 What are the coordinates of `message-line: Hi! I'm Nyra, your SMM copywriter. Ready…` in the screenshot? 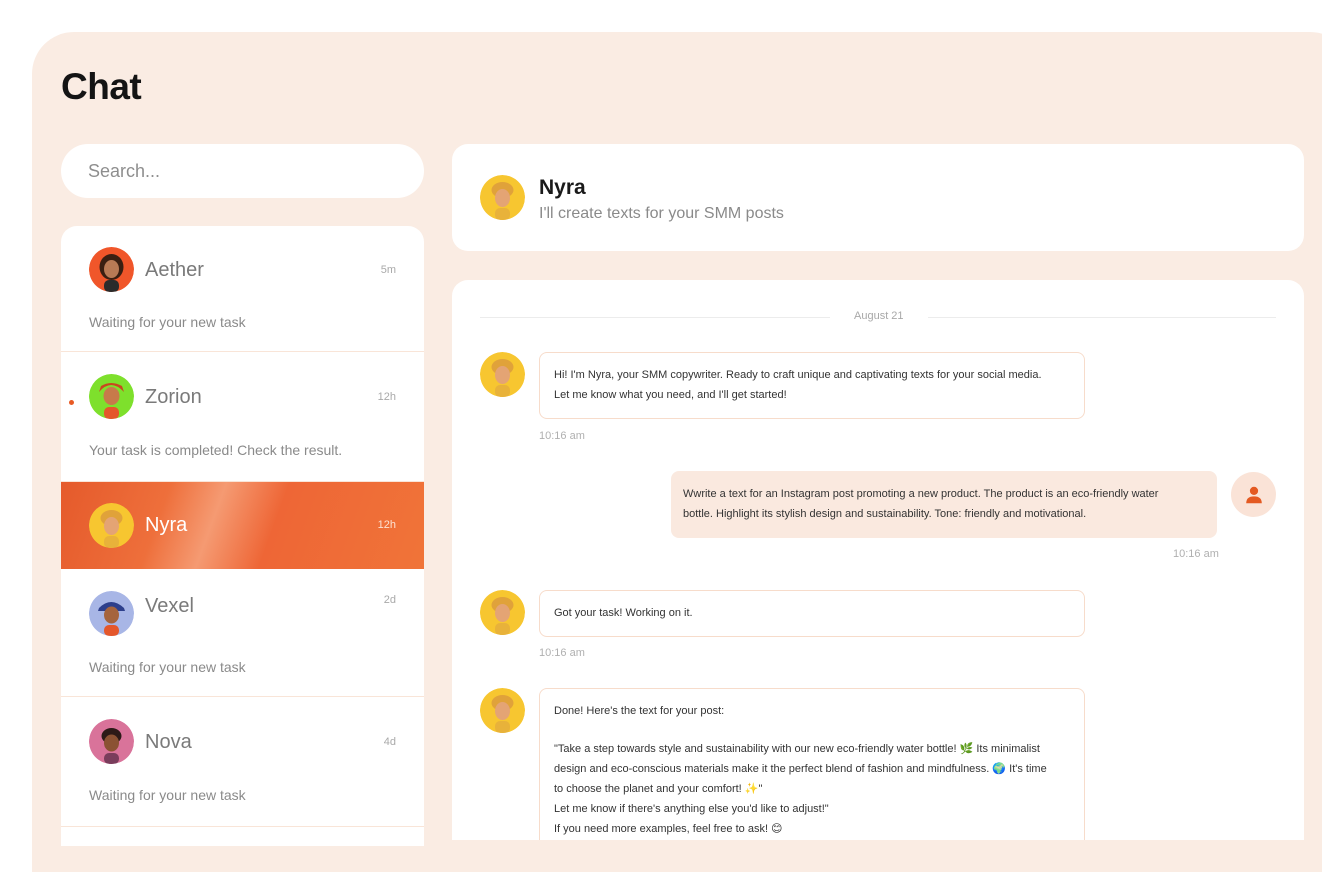 It's located at (798, 375).